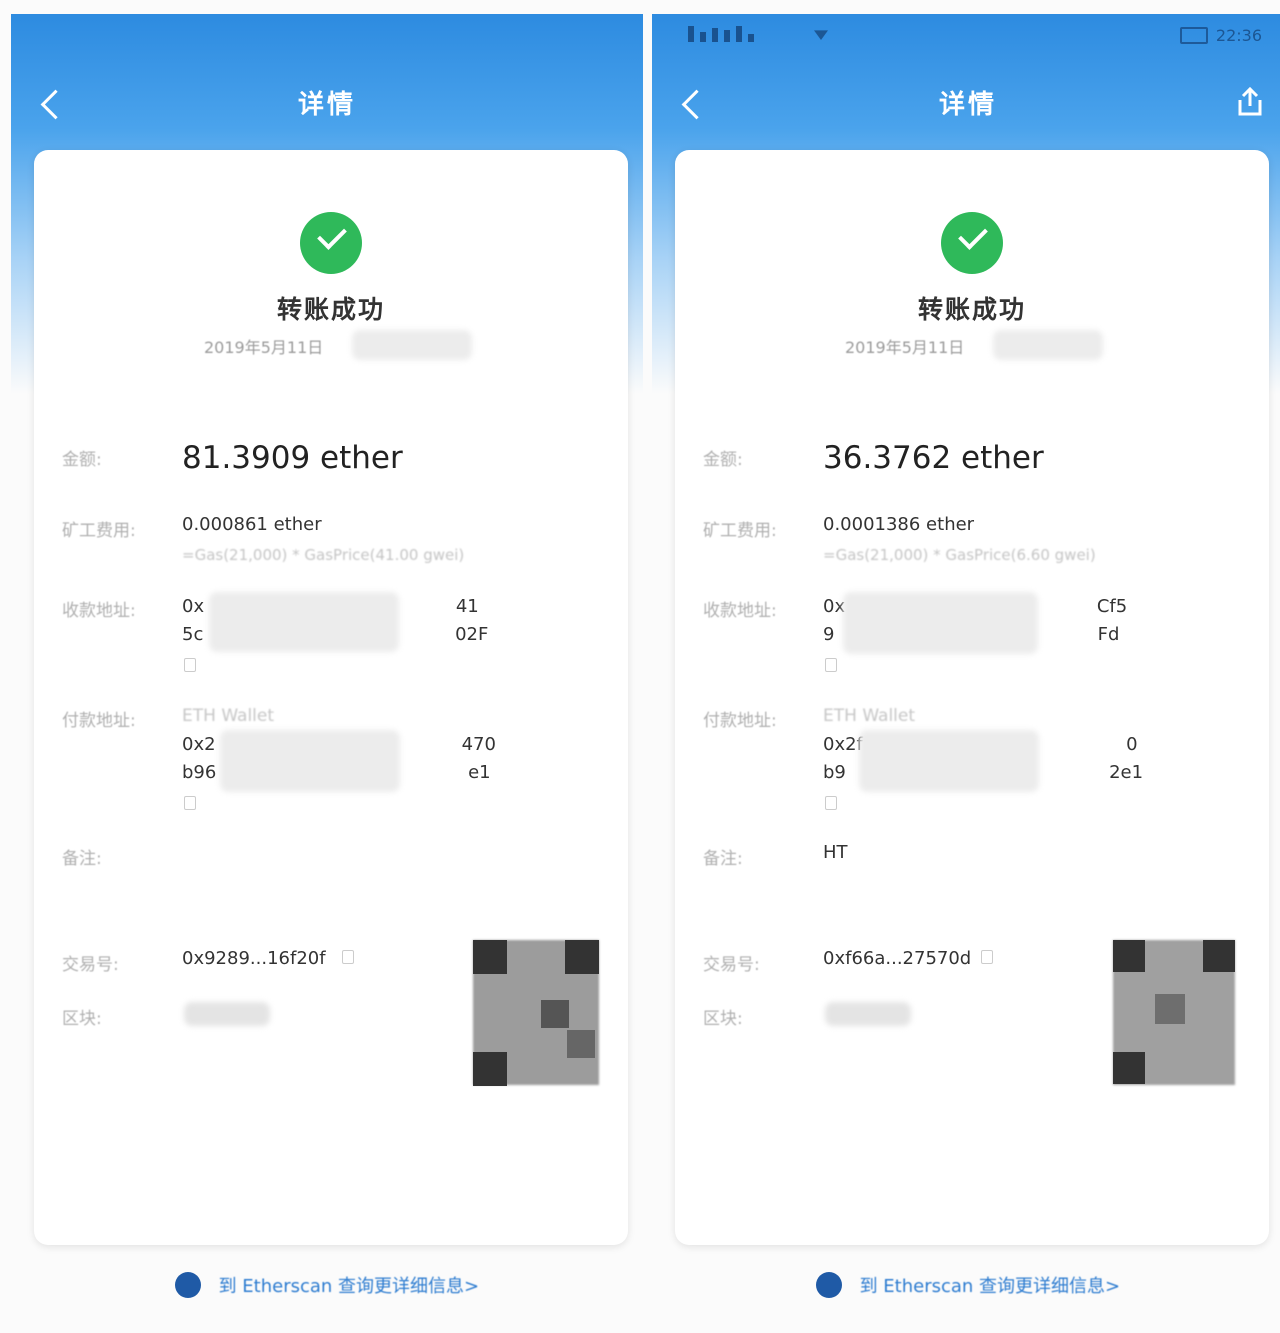 The width and height of the screenshot is (1280, 1333). What do you see at coordinates (323, 555) in the screenshot?
I see `fee-formula: =Gas(21,000) * GasPrice(41.00 gwei)` at bounding box center [323, 555].